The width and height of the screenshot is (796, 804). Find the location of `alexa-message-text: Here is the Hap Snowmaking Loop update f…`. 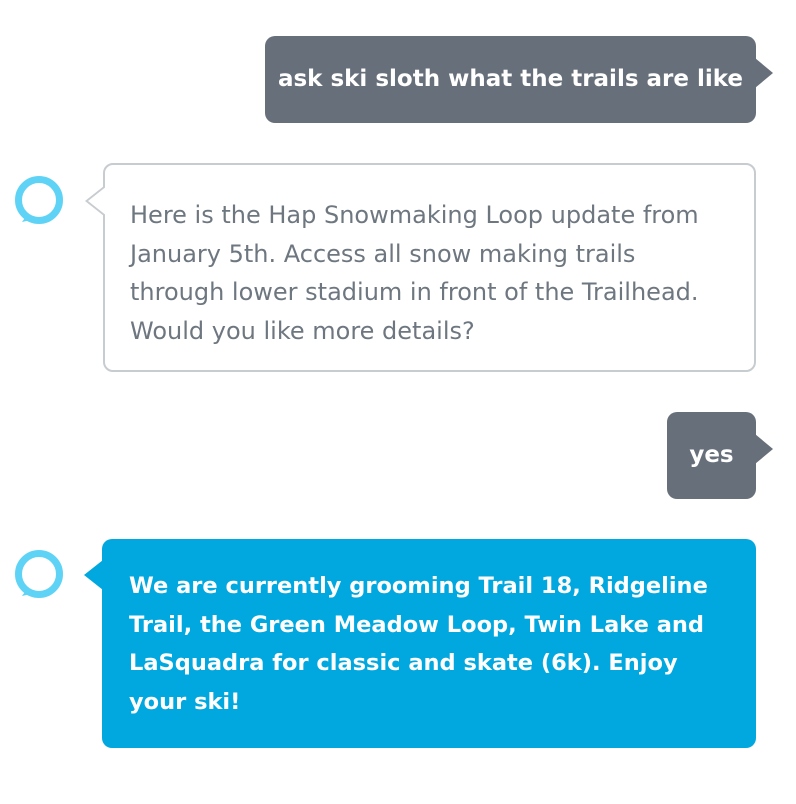

alexa-message-text: Here is the Hap Snowmaking Loop update f… is located at coordinates (414, 273).